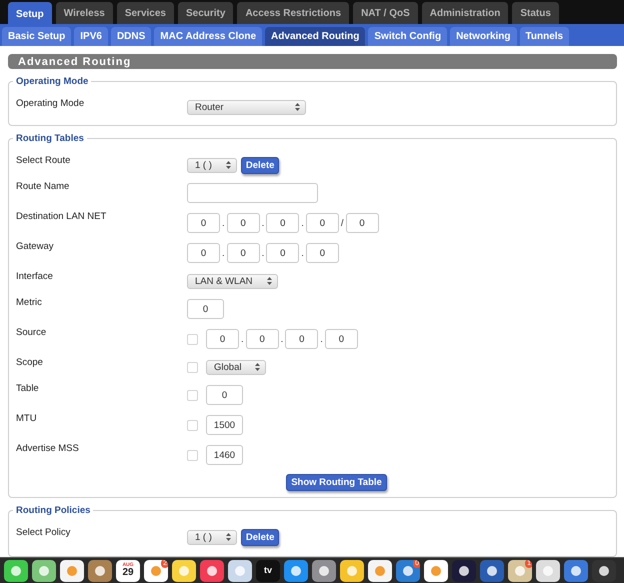 The width and height of the screenshot is (624, 583). Describe the element at coordinates (336, 482) in the screenshot. I see `show-routing-table-button: Show Routing Table` at that location.